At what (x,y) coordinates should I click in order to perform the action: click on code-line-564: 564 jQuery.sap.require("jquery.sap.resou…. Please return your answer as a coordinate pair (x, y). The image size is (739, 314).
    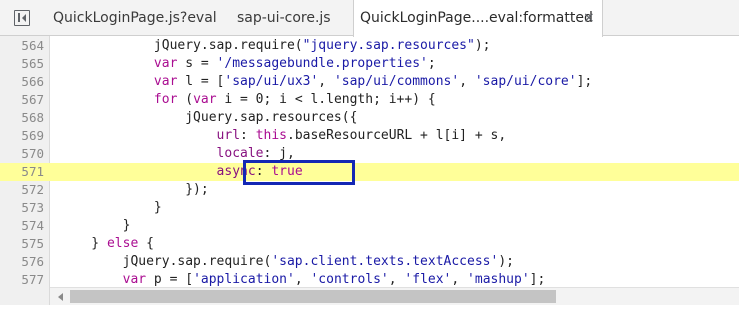
    Looking at the image, I should click on (369, 46).